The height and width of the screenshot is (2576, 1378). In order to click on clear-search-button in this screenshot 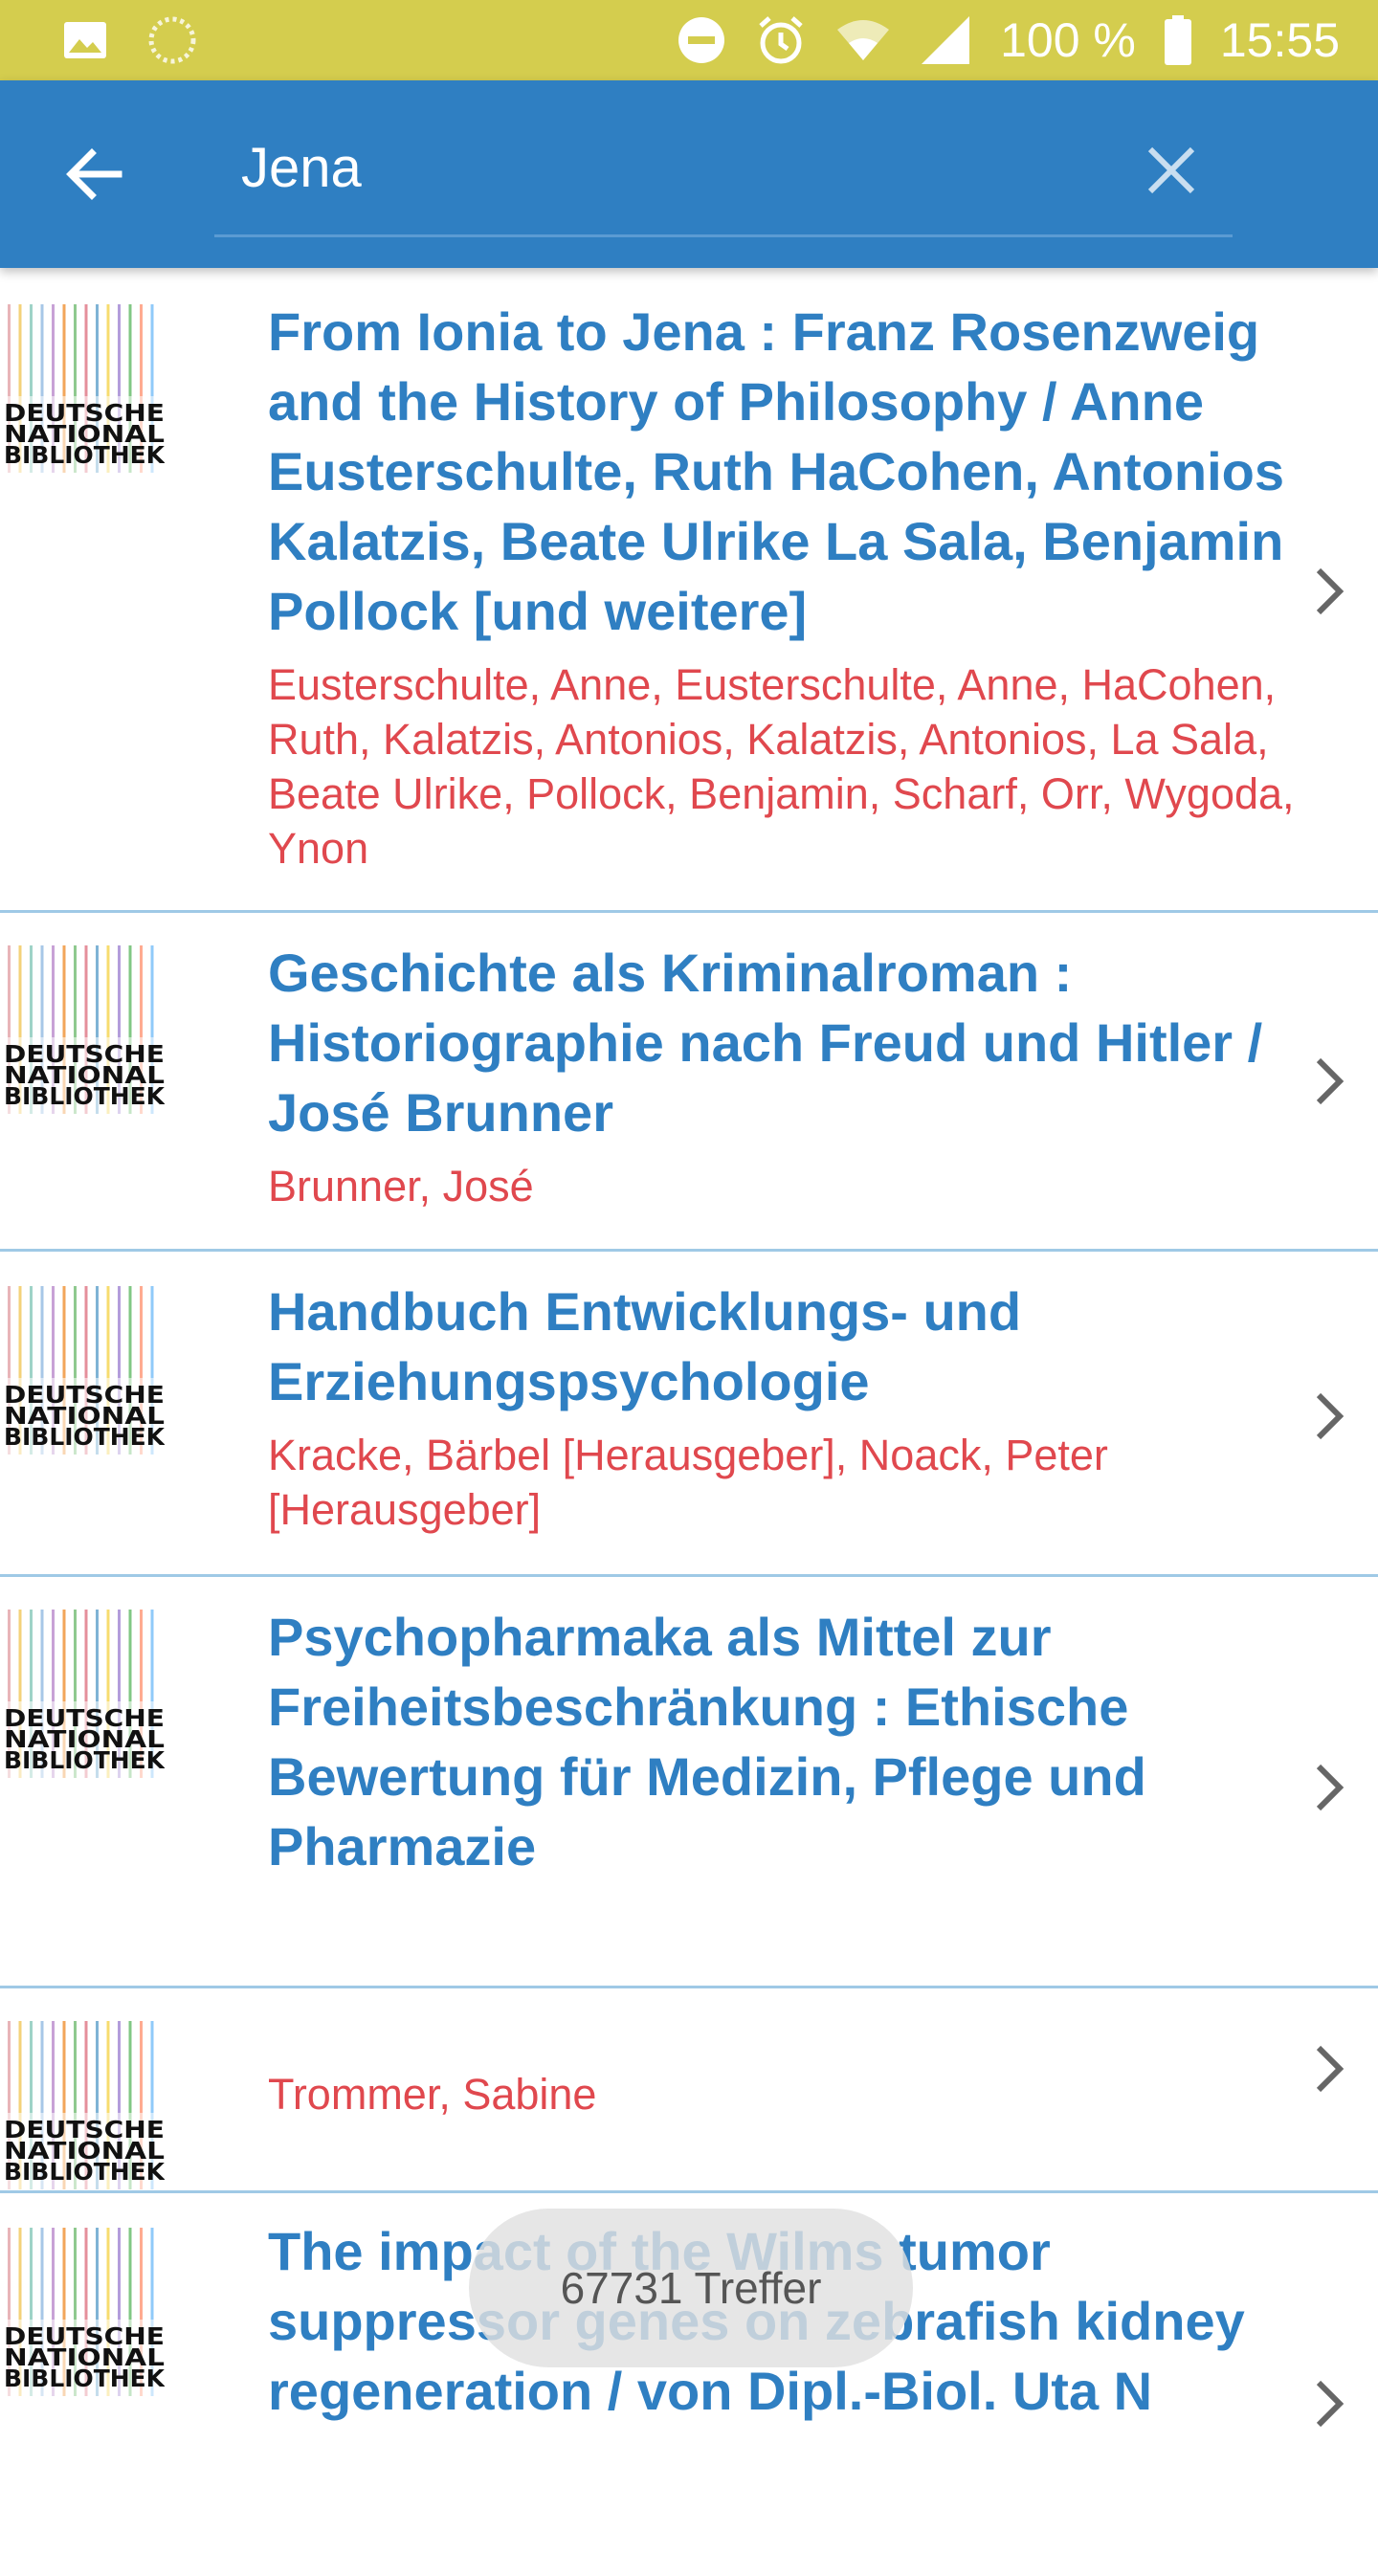, I will do `click(1171, 172)`.